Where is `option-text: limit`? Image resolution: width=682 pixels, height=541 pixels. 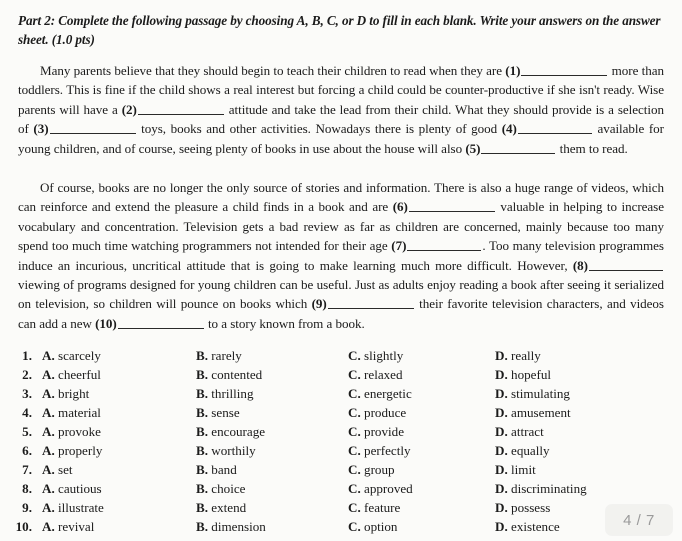
option-text: limit is located at coordinates (523, 469).